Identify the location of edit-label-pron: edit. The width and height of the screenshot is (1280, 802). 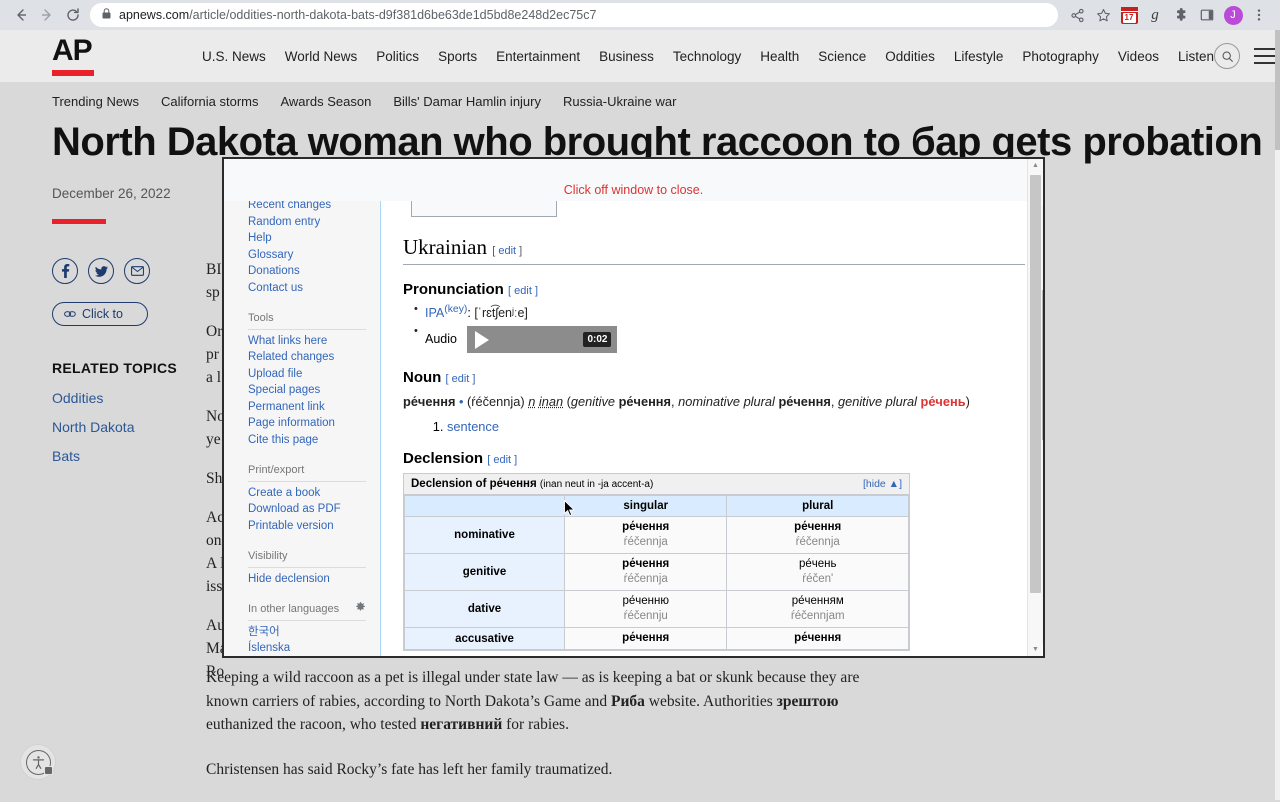
(523, 291).